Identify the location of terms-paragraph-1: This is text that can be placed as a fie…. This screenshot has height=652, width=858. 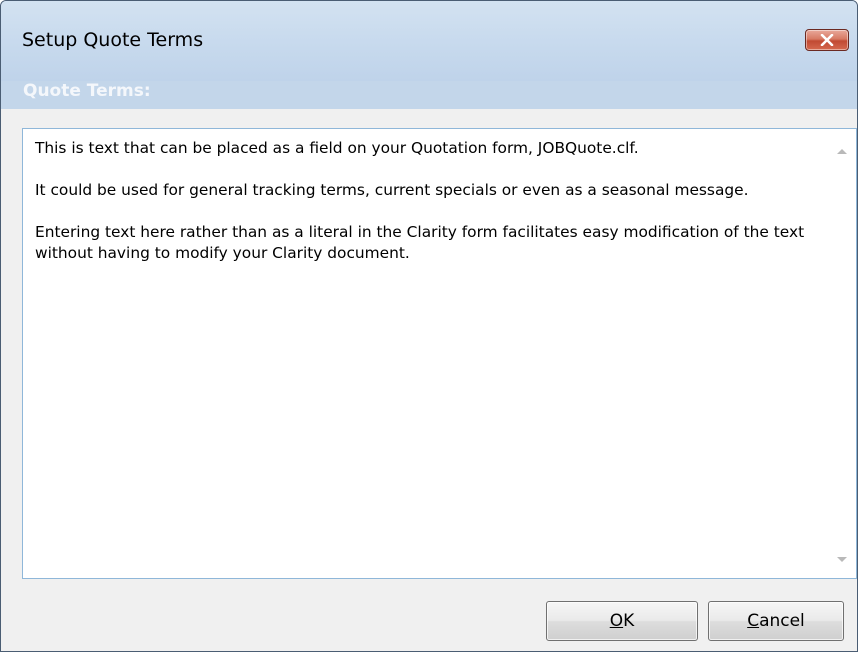
(337, 148).